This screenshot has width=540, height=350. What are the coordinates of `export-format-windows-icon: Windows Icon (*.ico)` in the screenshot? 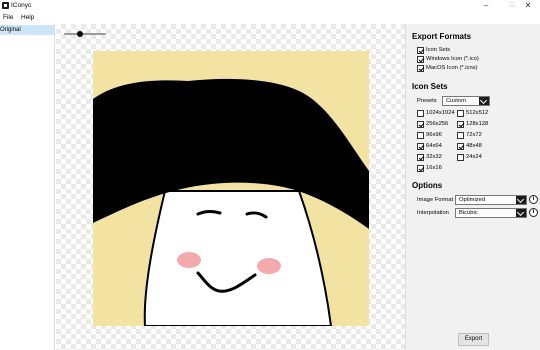 It's located at (448, 59).